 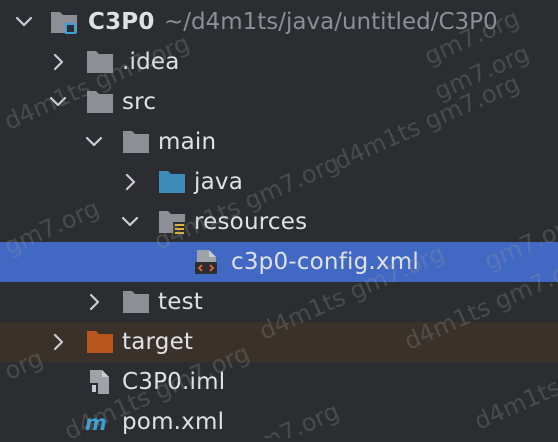 I want to click on tree-item-target: target, so click(x=279, y=342).